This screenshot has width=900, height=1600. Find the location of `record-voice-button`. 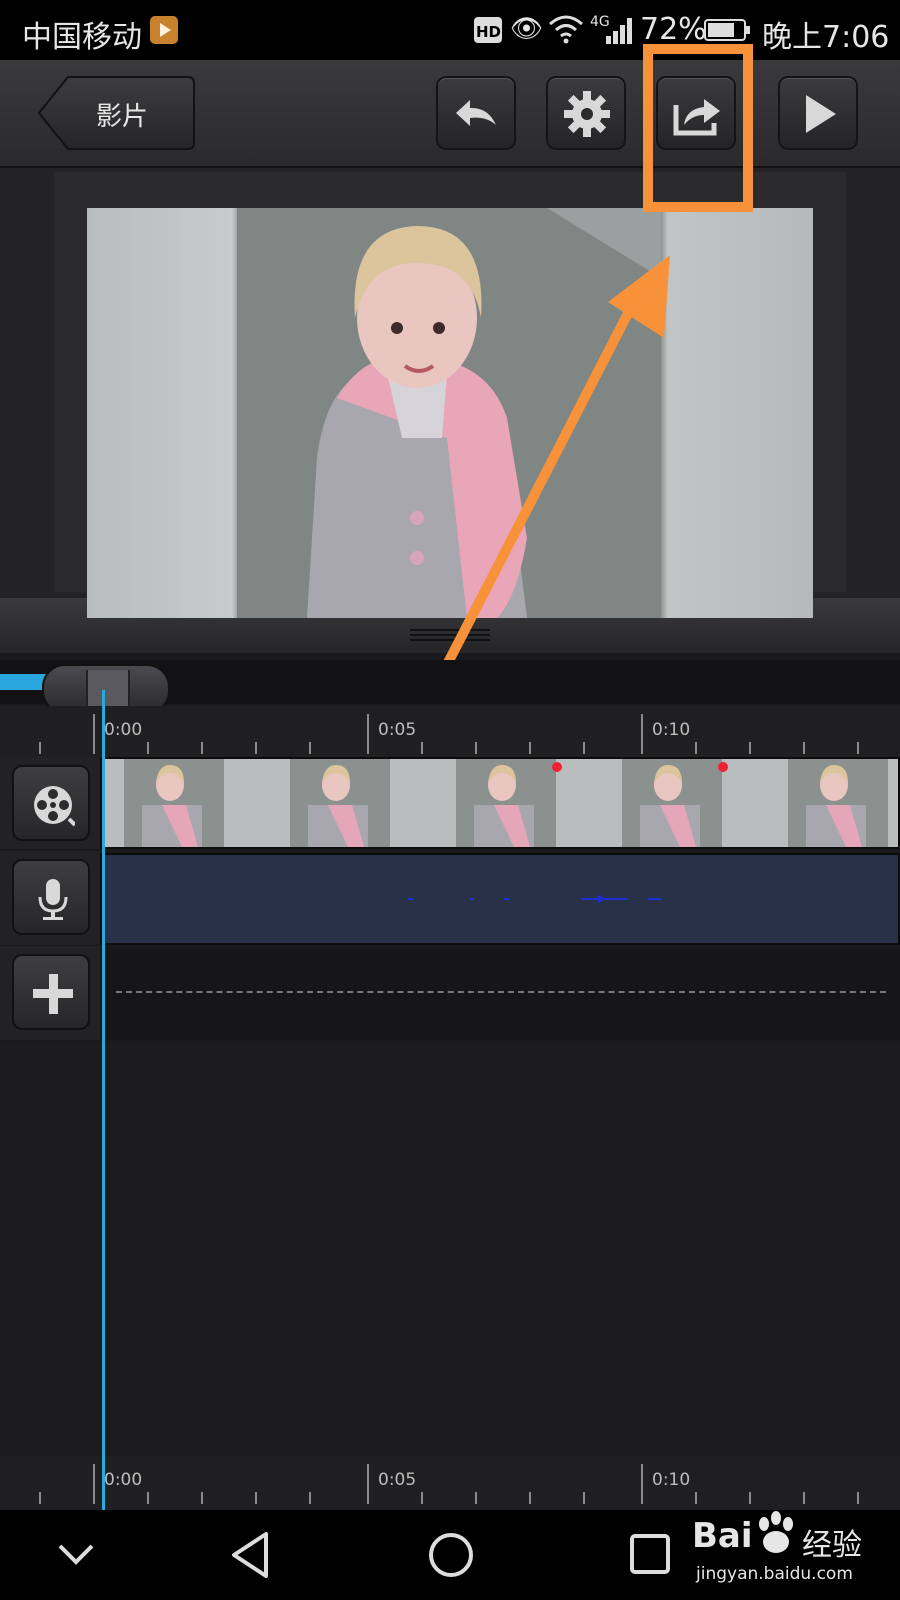

record-voice-button is located at coordinates (51, 897).